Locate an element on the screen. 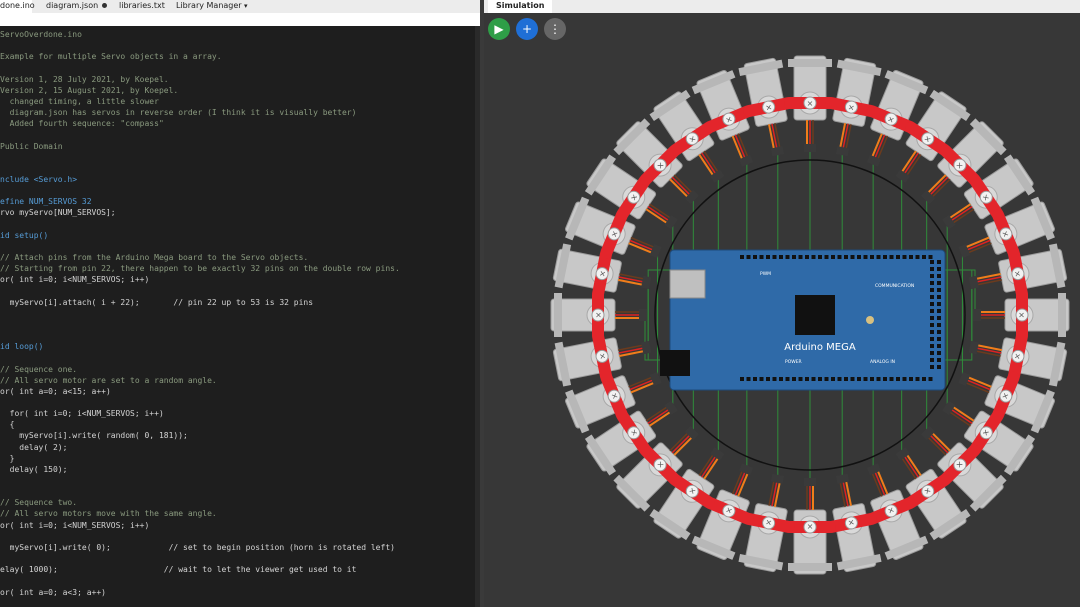 This screenshot has width=1080, height=607. board-label: Arduino MEGA is located at coordinates (820, 347).